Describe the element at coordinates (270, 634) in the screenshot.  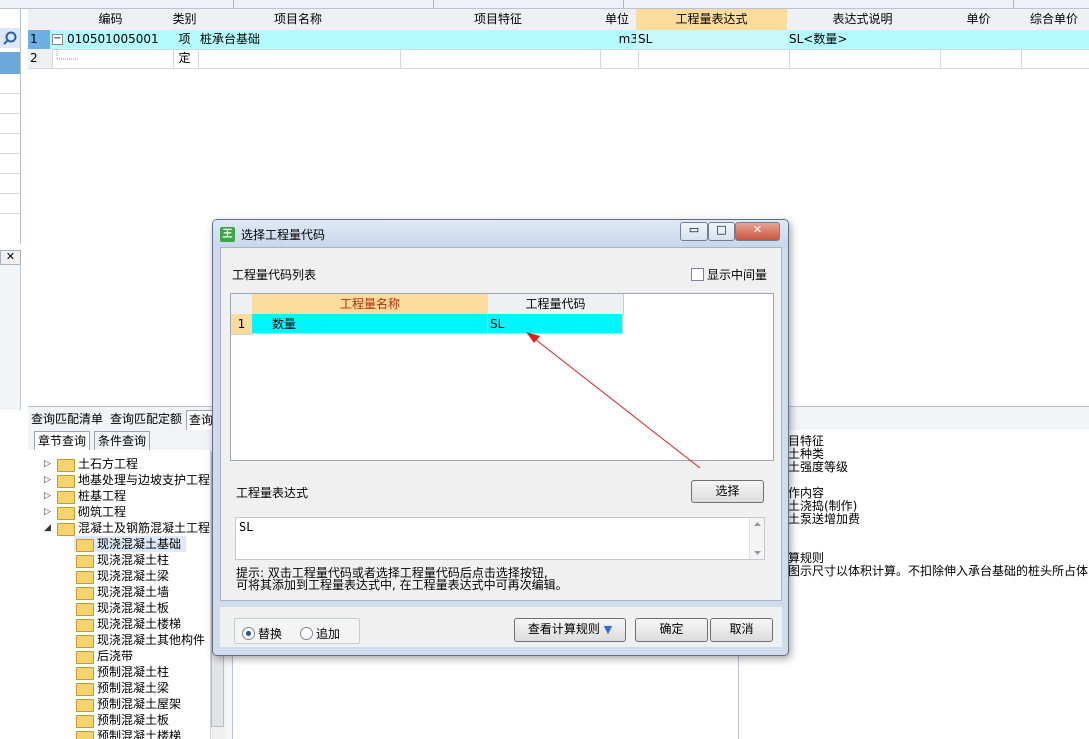
I see `radio-label: 替换` at that location.